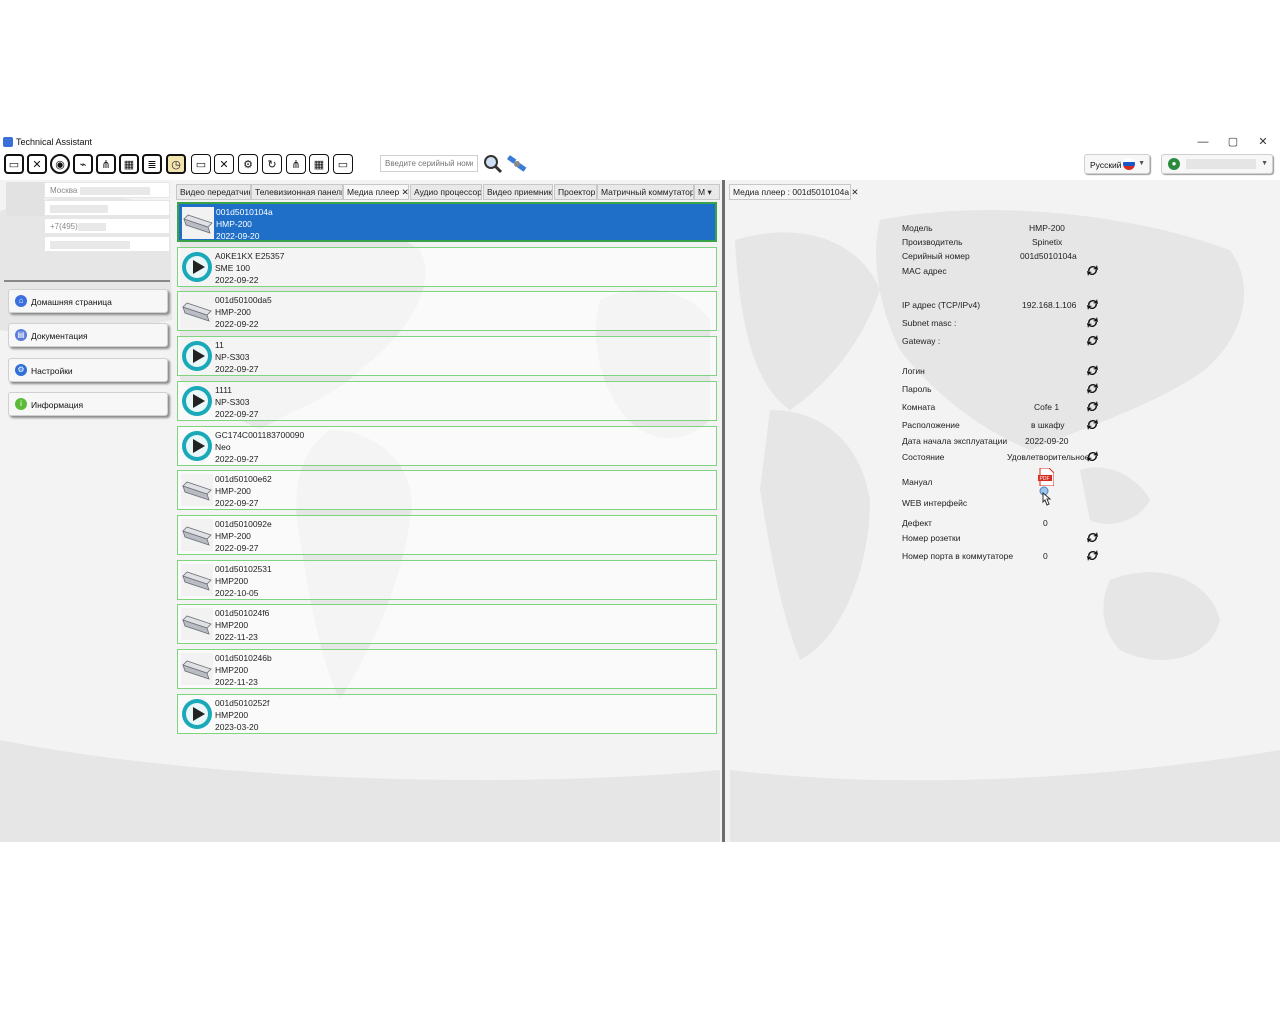 Image resolution: width=1280 pixels, height=1024 pixels. Describe the element at coordinates (575, 192) in the screenshot. I see `tab-projector: Проектор` at that location.